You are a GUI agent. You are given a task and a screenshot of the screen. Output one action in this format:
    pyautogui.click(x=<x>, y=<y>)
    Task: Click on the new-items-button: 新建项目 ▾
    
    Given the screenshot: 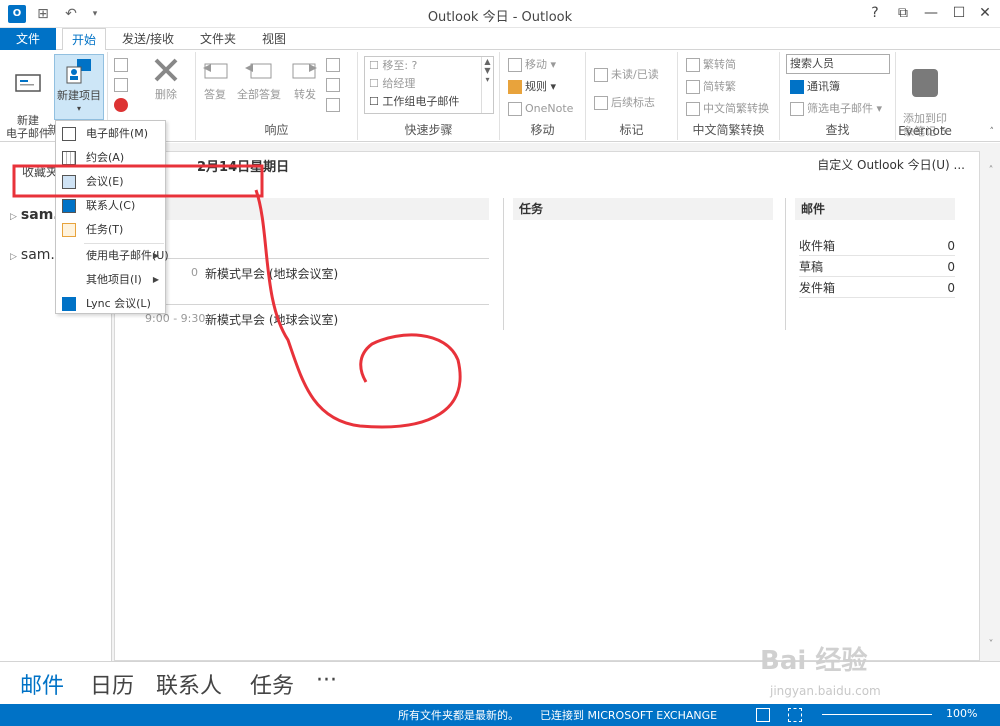 What is the action you would take?
    pyautogui.click(x=79, y=87)
    